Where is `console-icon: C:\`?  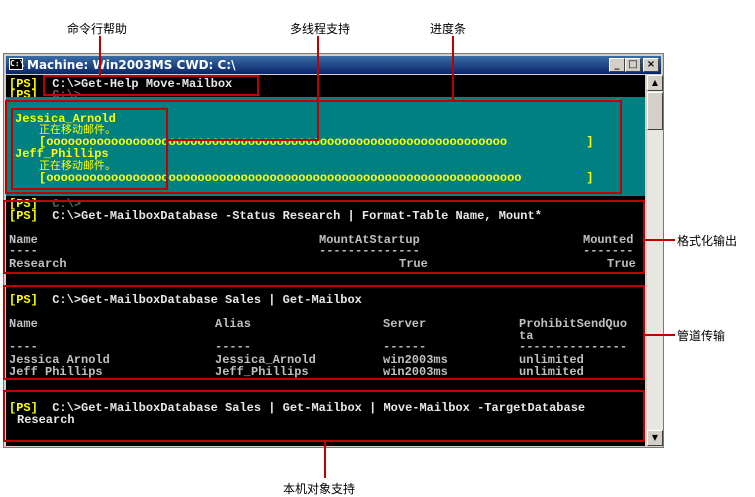
console-icon: C:\ is located at coordinates (17, 64).